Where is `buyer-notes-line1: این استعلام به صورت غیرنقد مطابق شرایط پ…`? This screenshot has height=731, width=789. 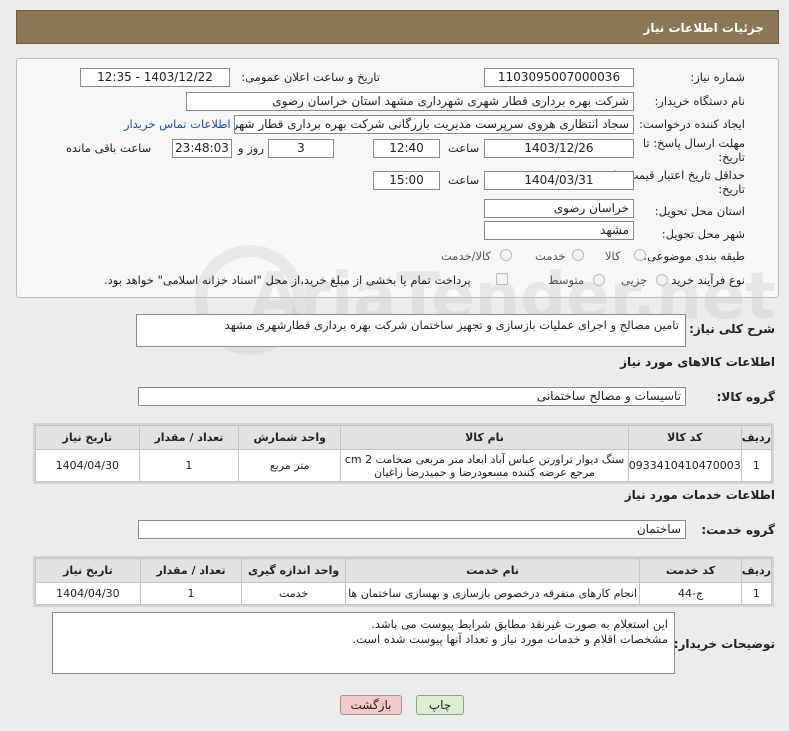
buyer-notes-line1: این استعلام به صورت غیرنقد مطابق شرایط پ… is located at coordinates (519, 624).